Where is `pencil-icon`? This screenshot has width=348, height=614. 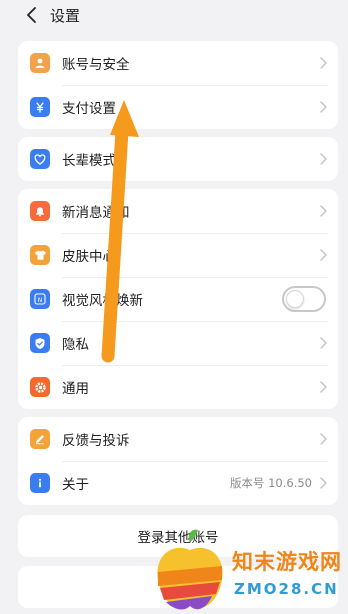 pencil-icon is located at coordinates (40, 439).